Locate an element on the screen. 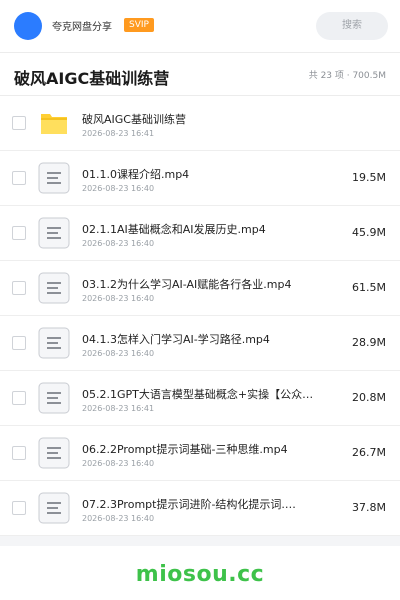 The image size is (400, 600). folder-icon is located at coordinates (54, 123).